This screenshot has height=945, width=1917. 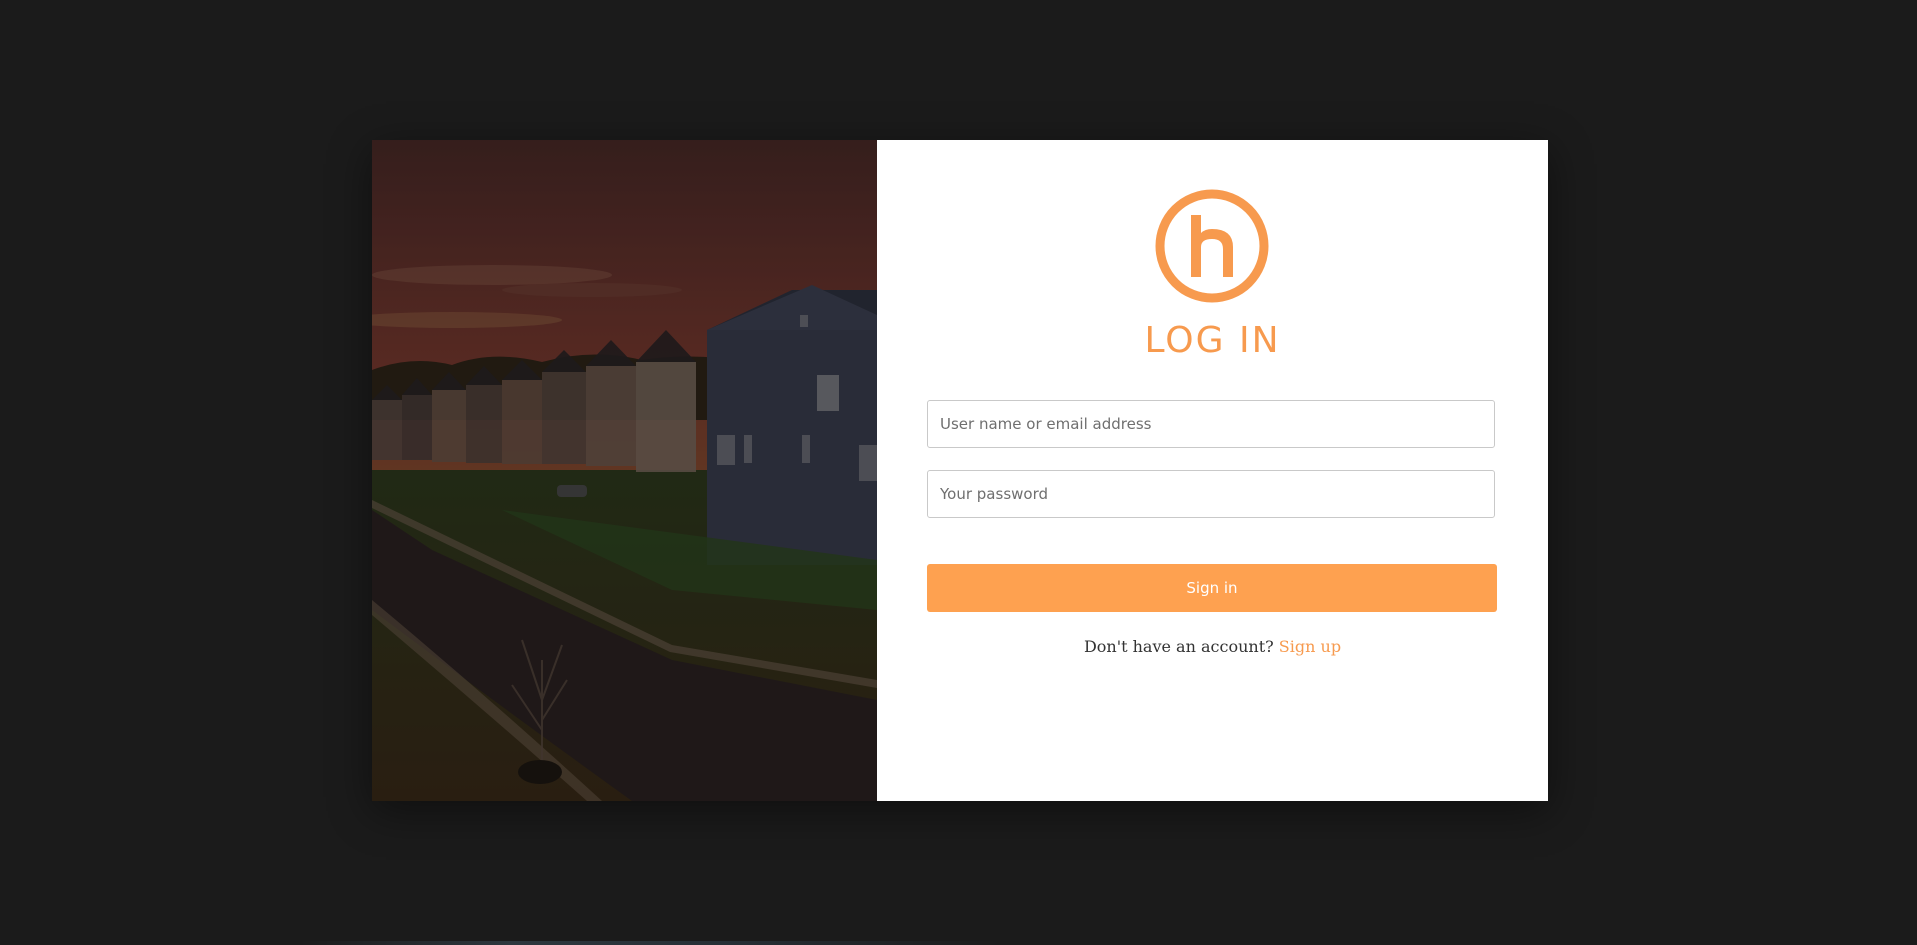 What do you see at coordinates (1212, 340) in the screenshot?
I see `page-title: LOG IN` at bounding box center [1212, 340].